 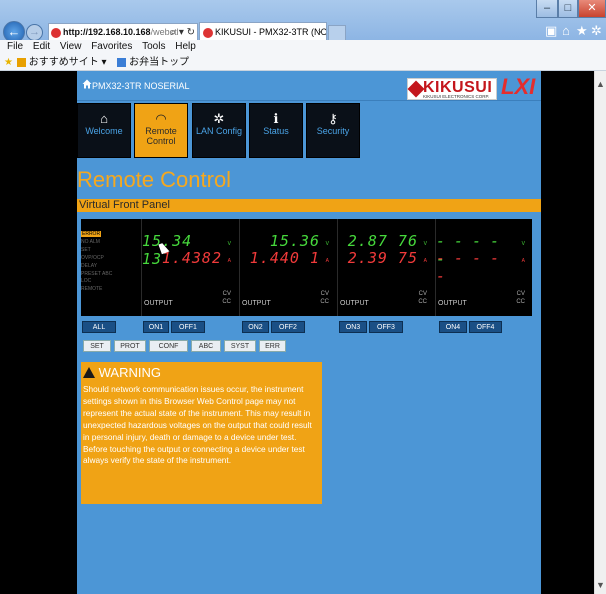 I want to click on ch3-output: OUTPUT, so click(x=354, y=303).